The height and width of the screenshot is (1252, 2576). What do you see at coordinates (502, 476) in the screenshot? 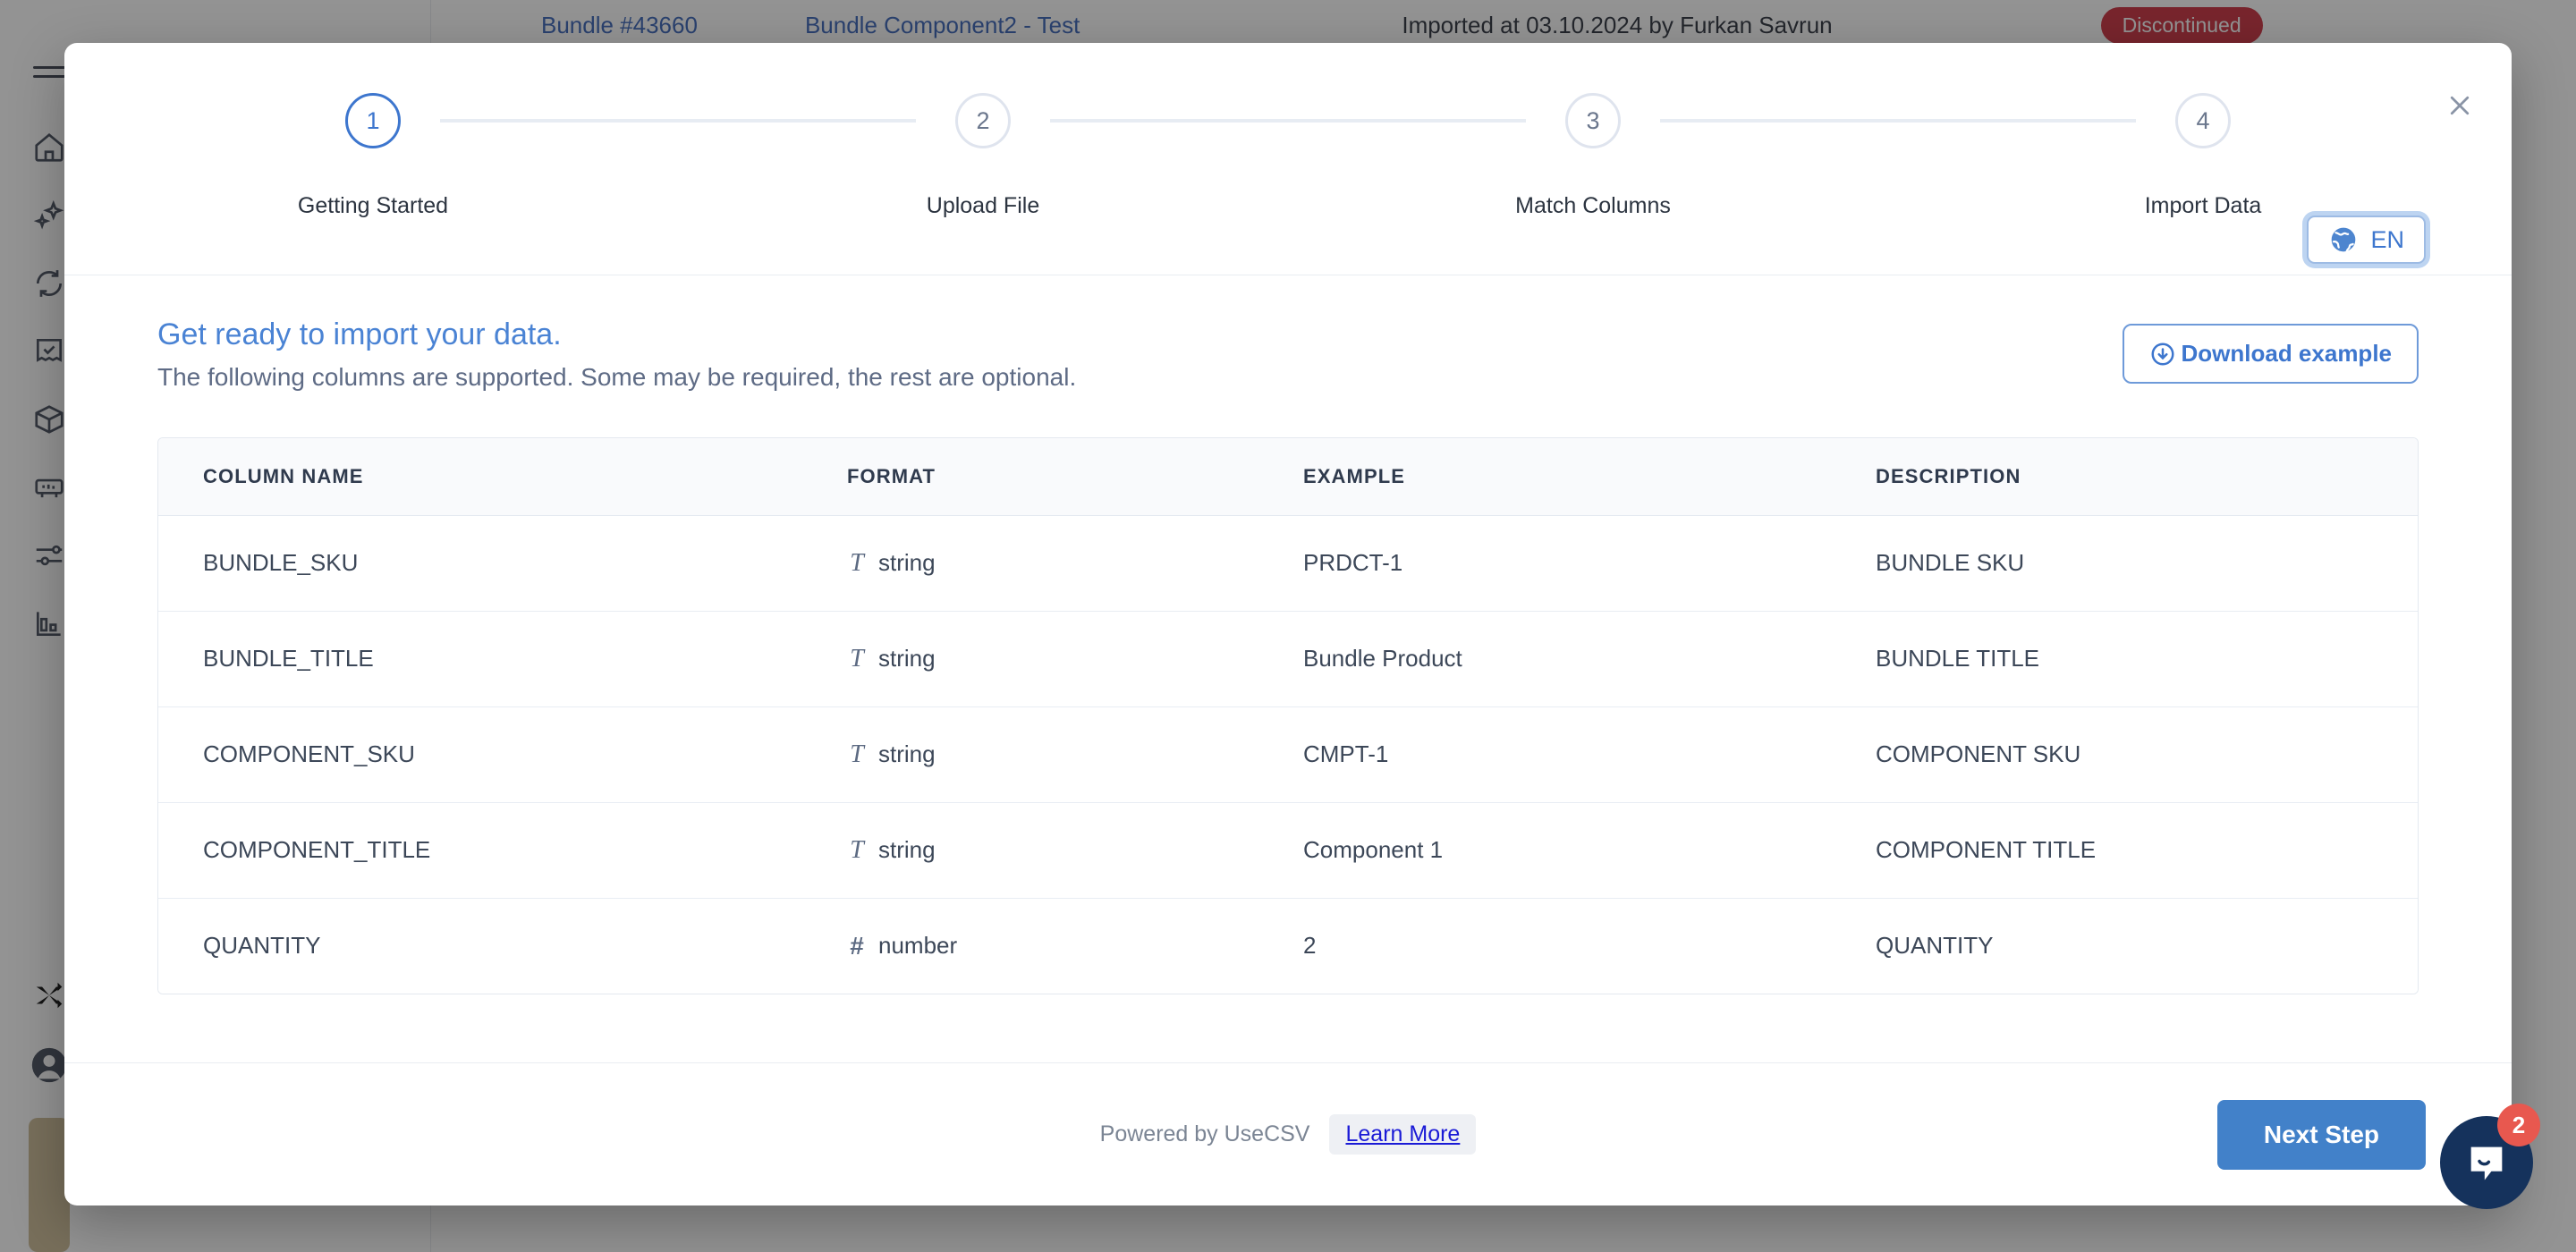
I see `header-column-name: COLUMN NAME` at bounding box center [502, 476].